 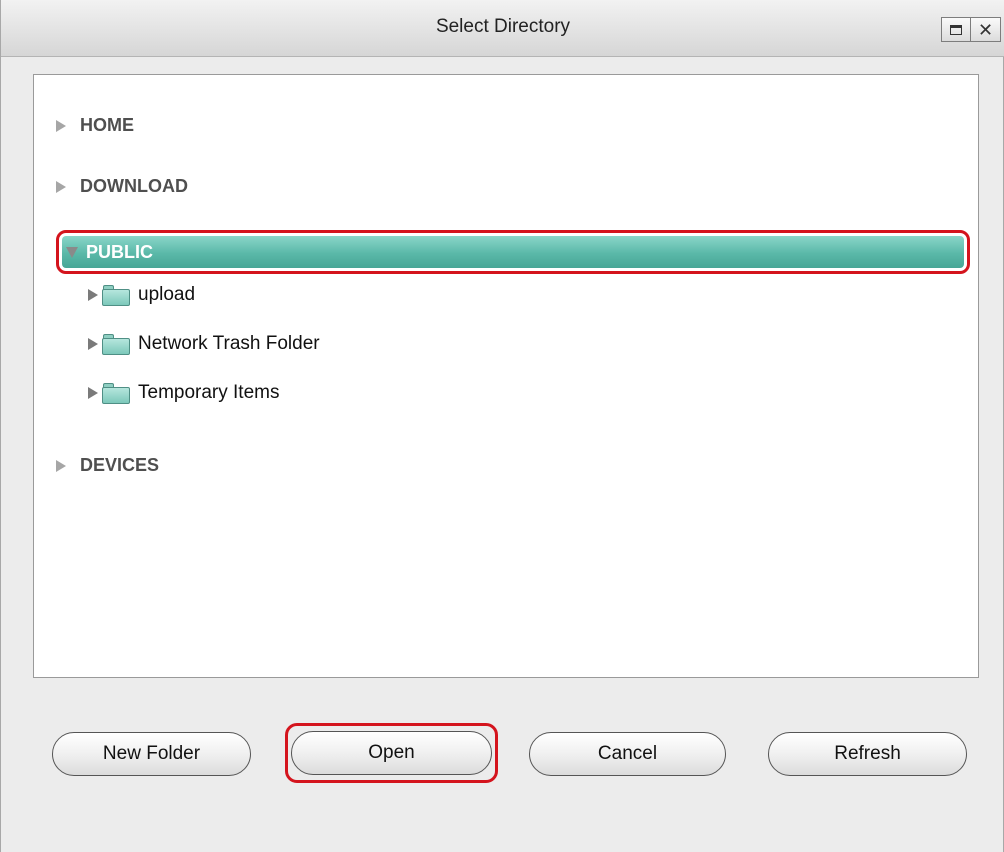 I want to click on title-bar: Select Directory ✕, so click(x=502, y=28).